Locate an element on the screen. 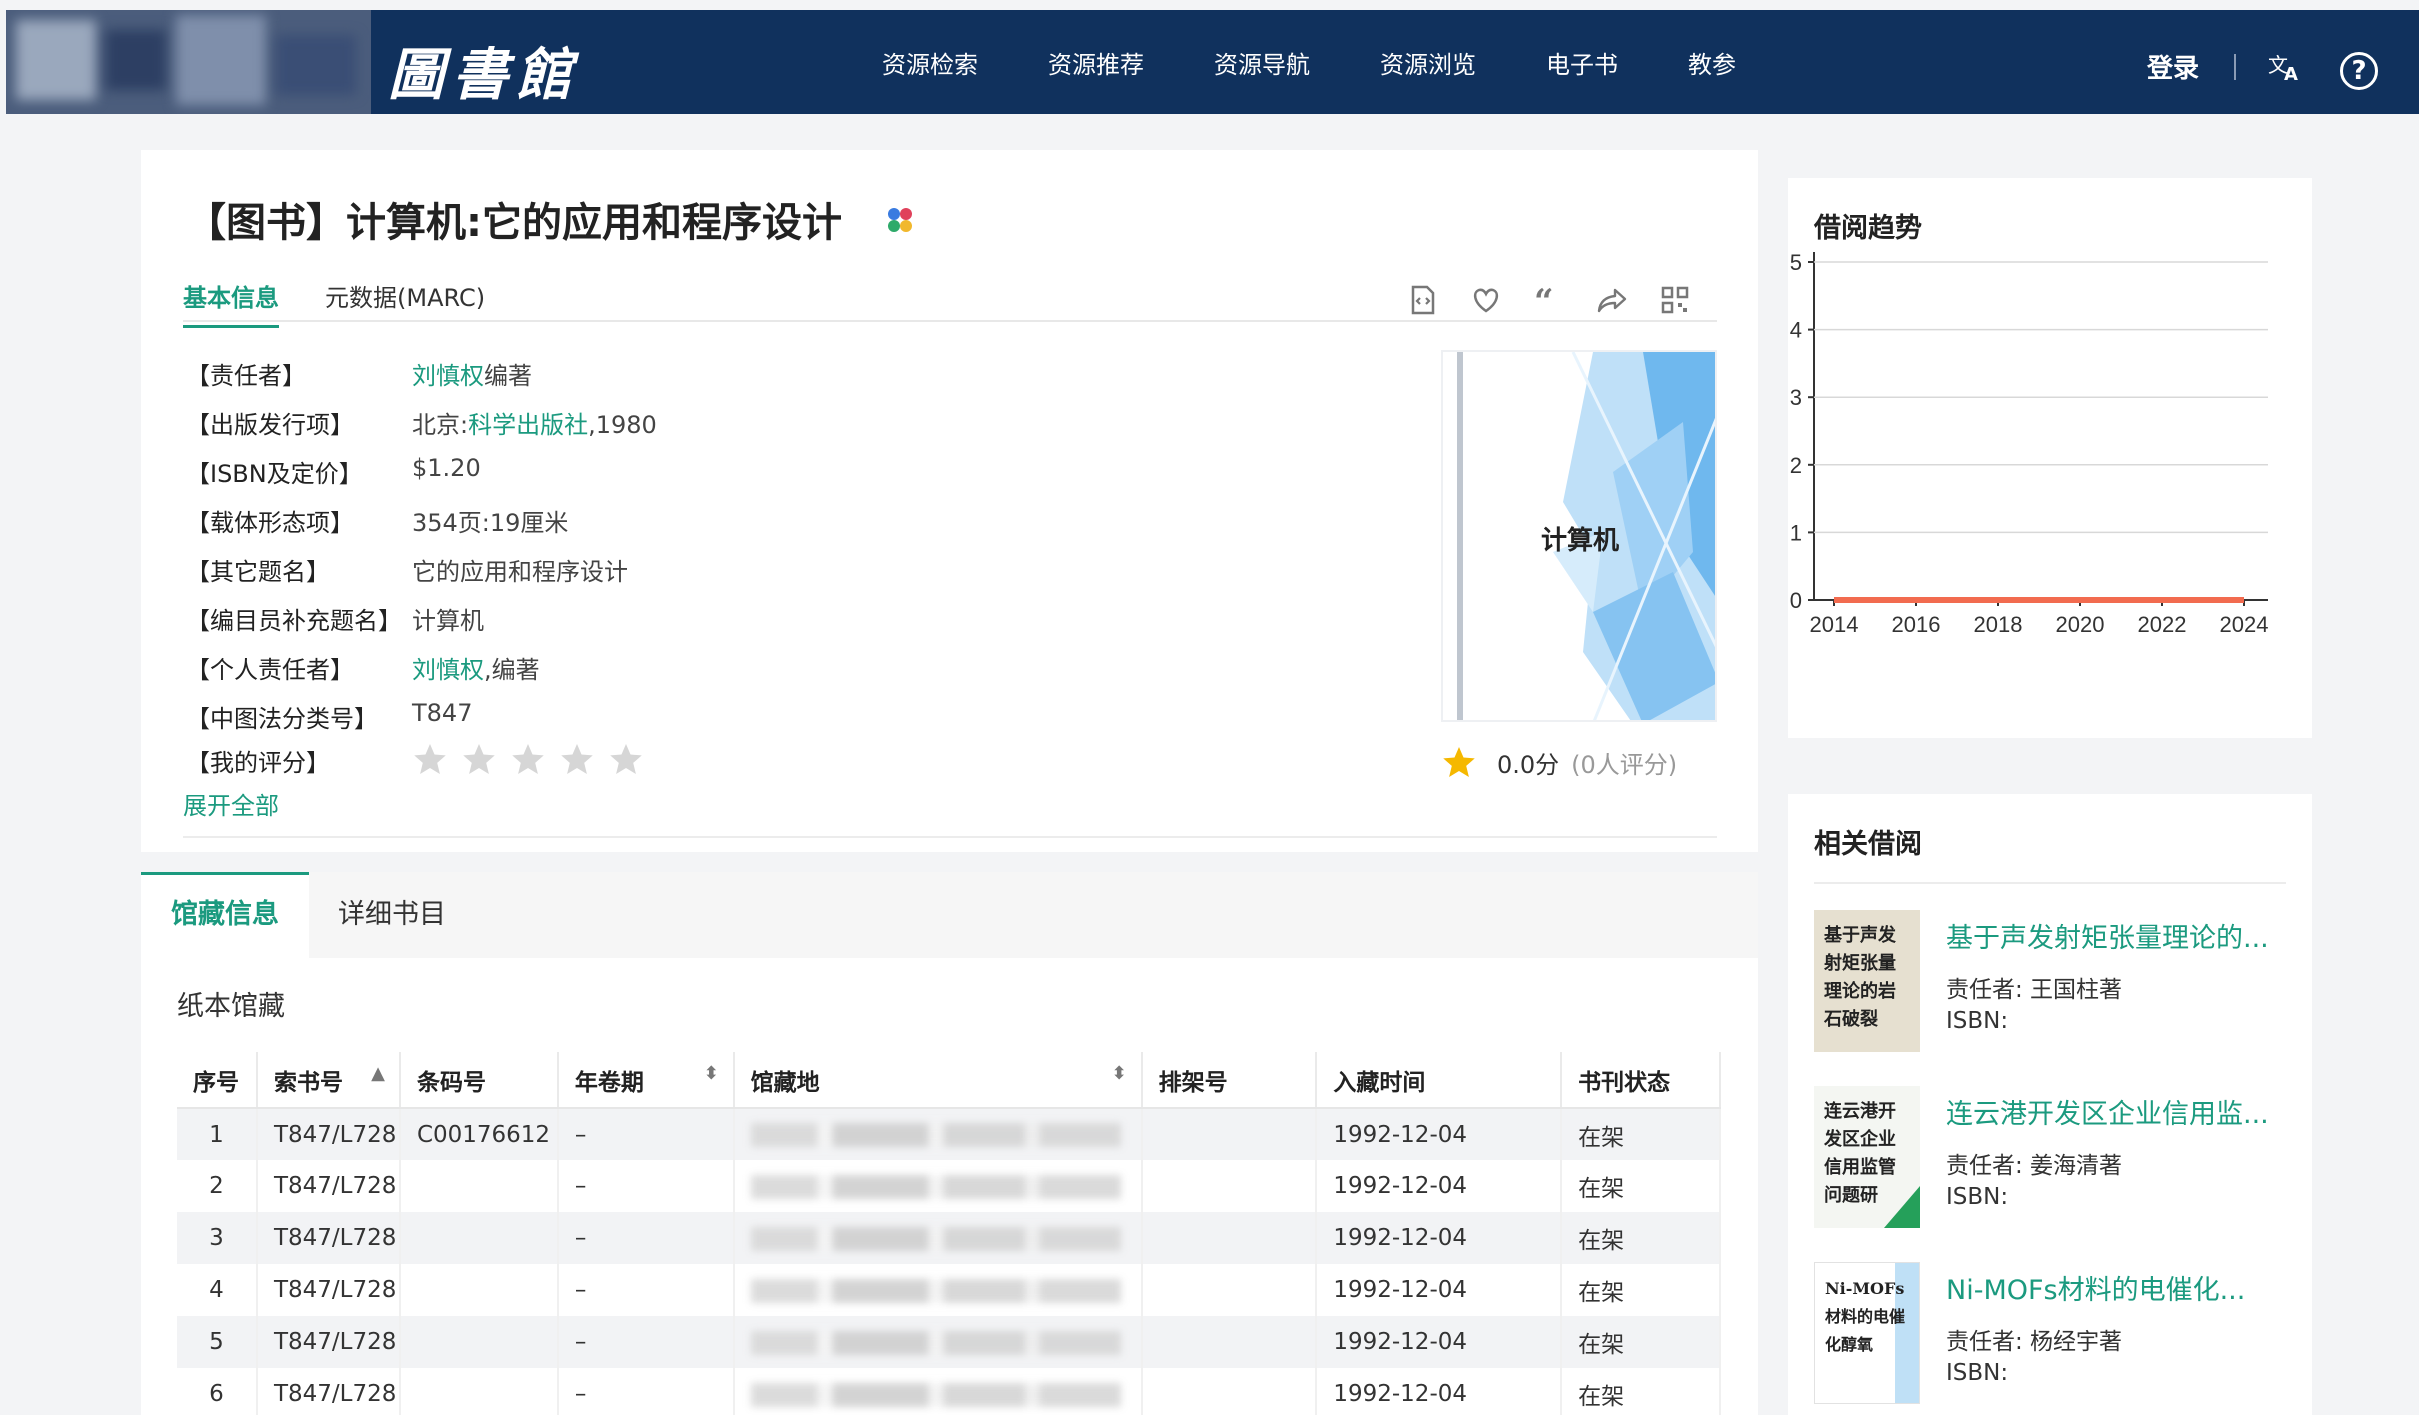 The width and height of the screenshot is (2419, 1415). col-header-no: 序号 is located at coordinates (217, 1080).